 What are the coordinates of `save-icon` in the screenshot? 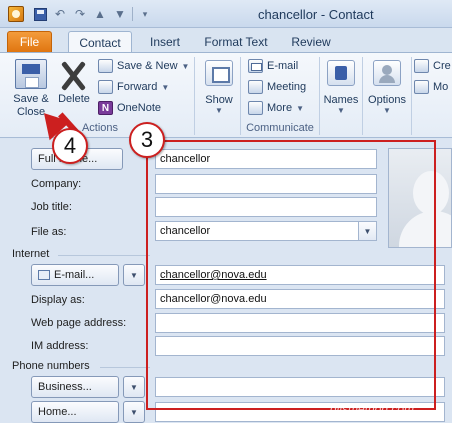 It's located at (40, 14).